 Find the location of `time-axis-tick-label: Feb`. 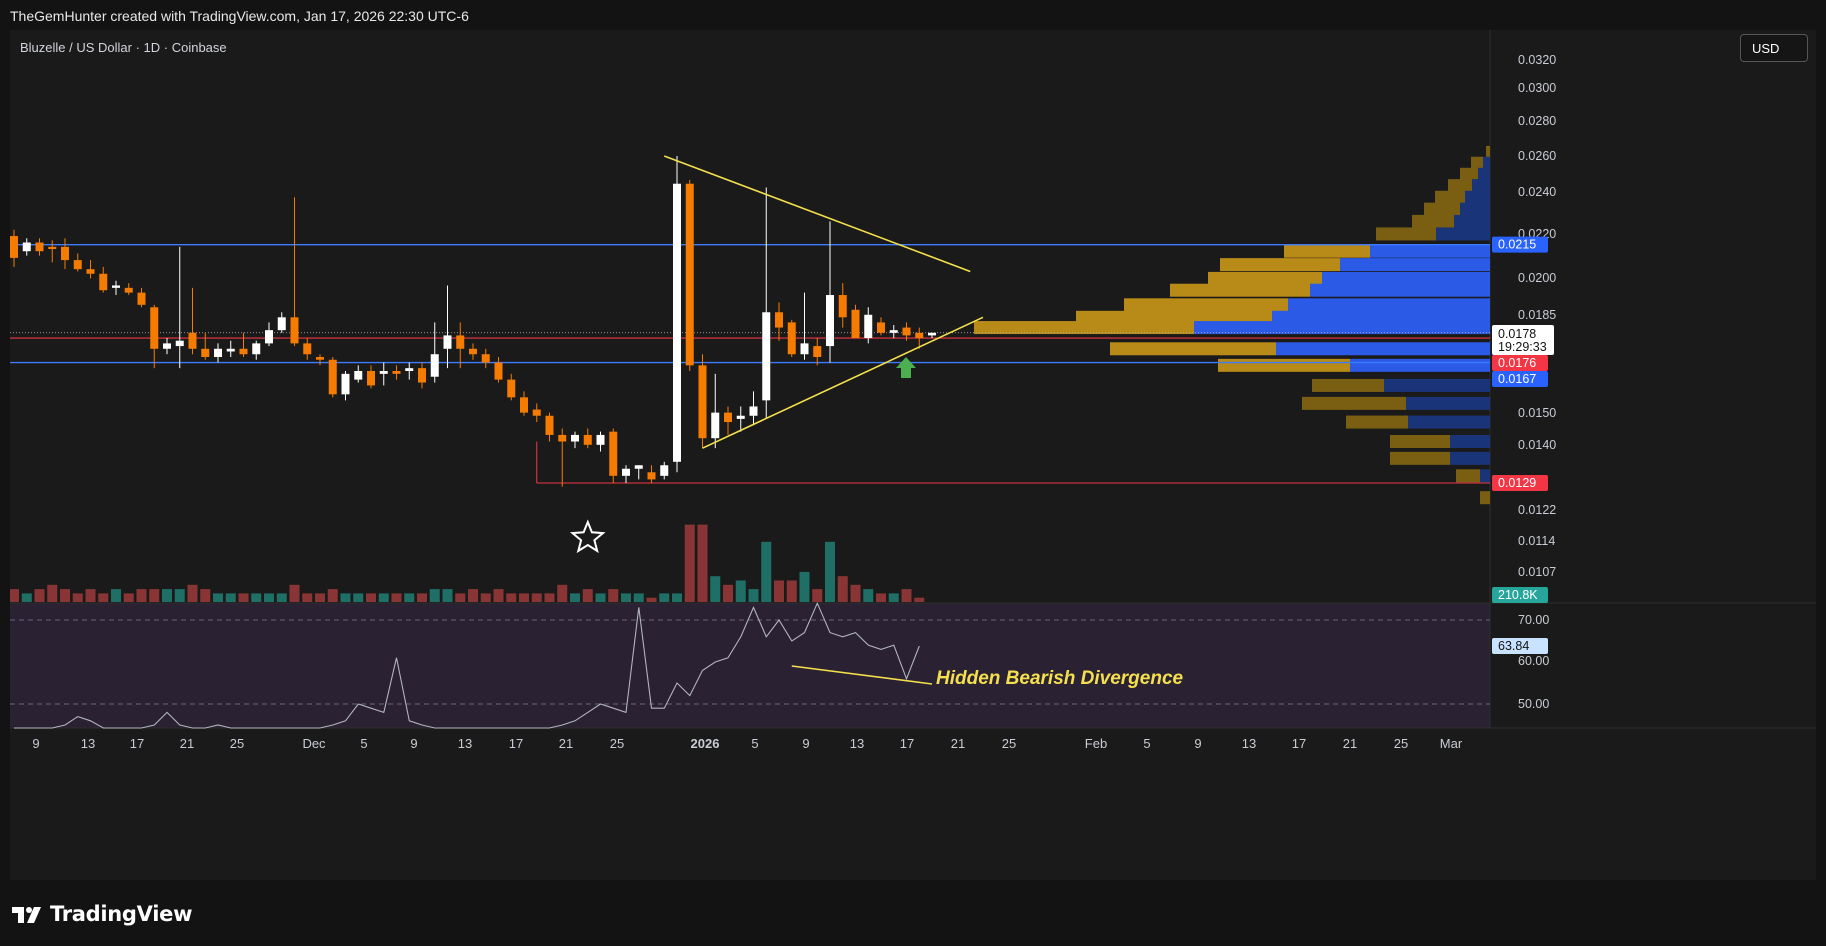

time-axis-tick-label: Feb is located at coordinates (1096, 743).